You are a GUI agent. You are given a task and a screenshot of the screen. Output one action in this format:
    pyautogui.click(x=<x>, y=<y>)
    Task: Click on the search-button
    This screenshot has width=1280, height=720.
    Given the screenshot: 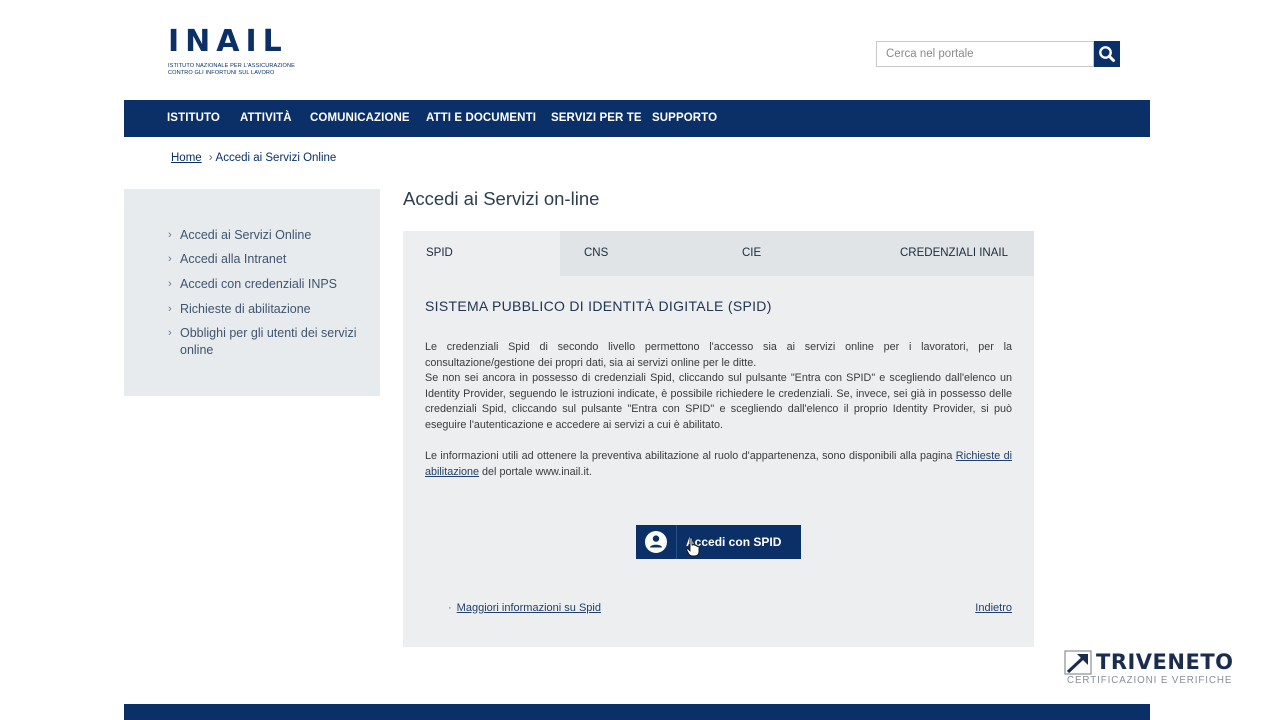 What is the action you would take?
    pyautogui.click(x=1107, y=54)
    